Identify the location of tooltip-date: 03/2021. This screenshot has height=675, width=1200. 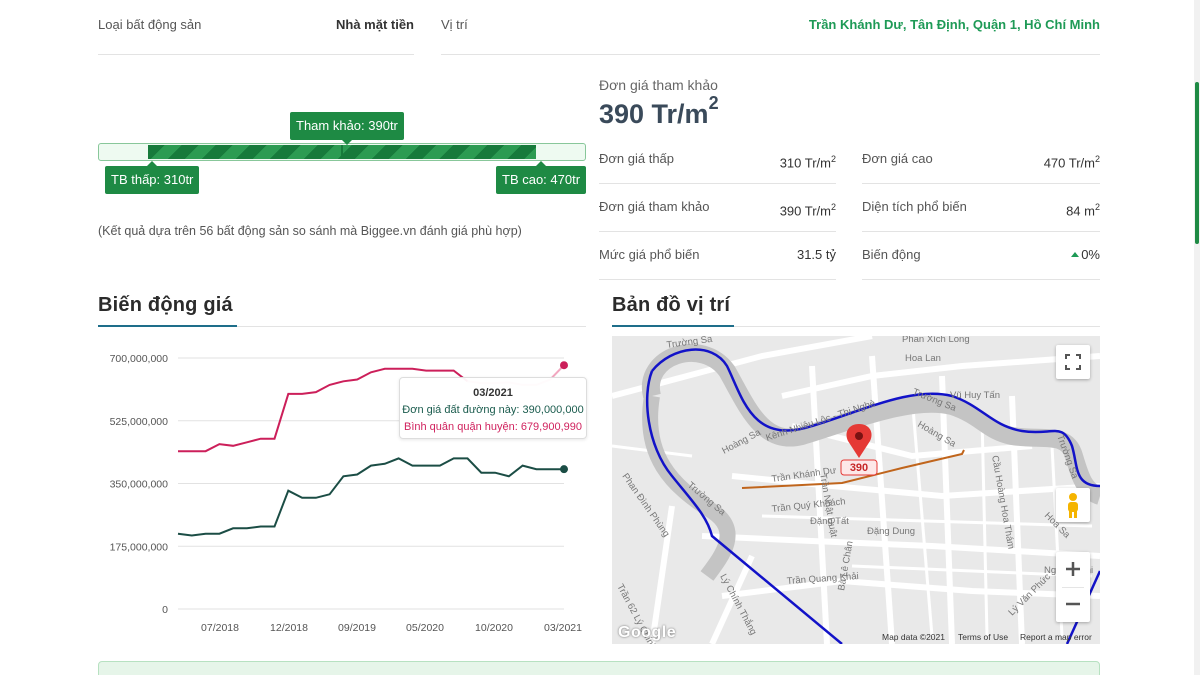
(493, 393).